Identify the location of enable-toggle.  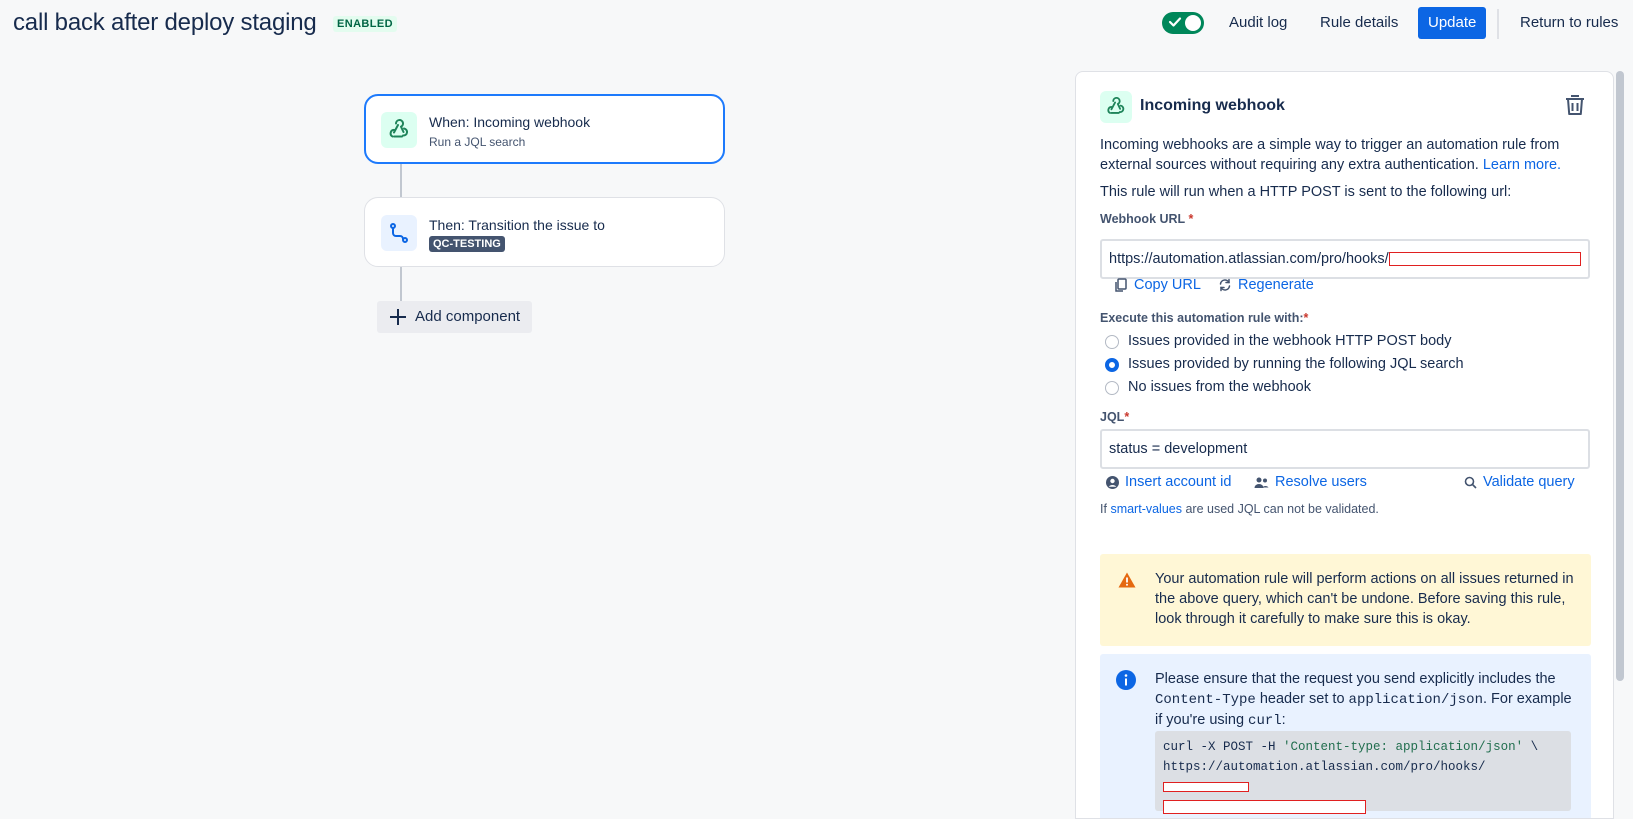
(1183, 23).